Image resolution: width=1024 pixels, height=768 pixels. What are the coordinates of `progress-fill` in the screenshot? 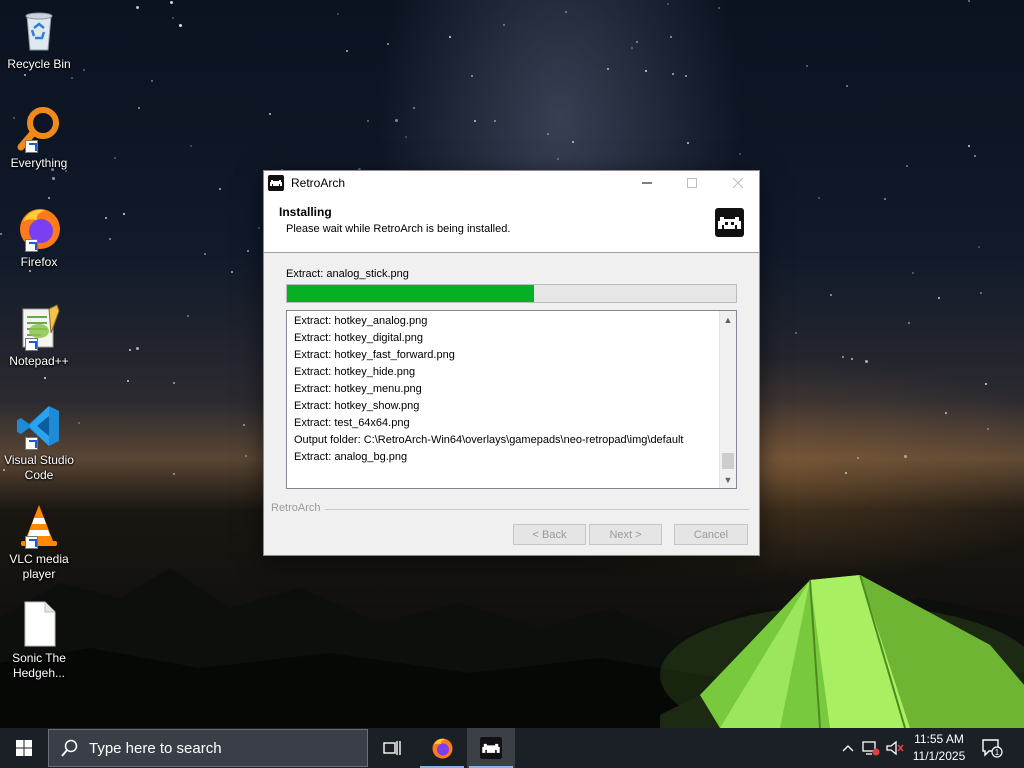 It's located at (410, 293).